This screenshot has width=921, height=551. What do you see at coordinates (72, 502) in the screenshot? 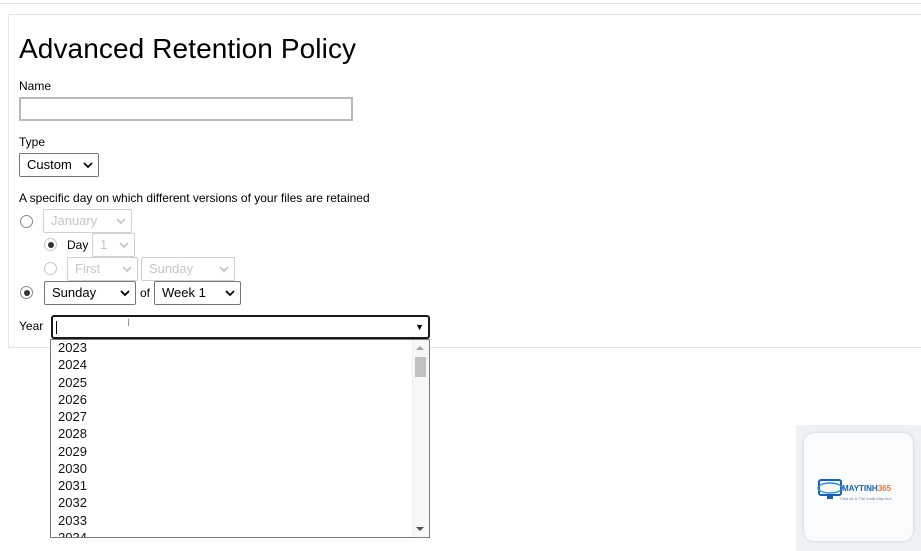
I see `year-option: 2032` at bounding box center [72, 502].